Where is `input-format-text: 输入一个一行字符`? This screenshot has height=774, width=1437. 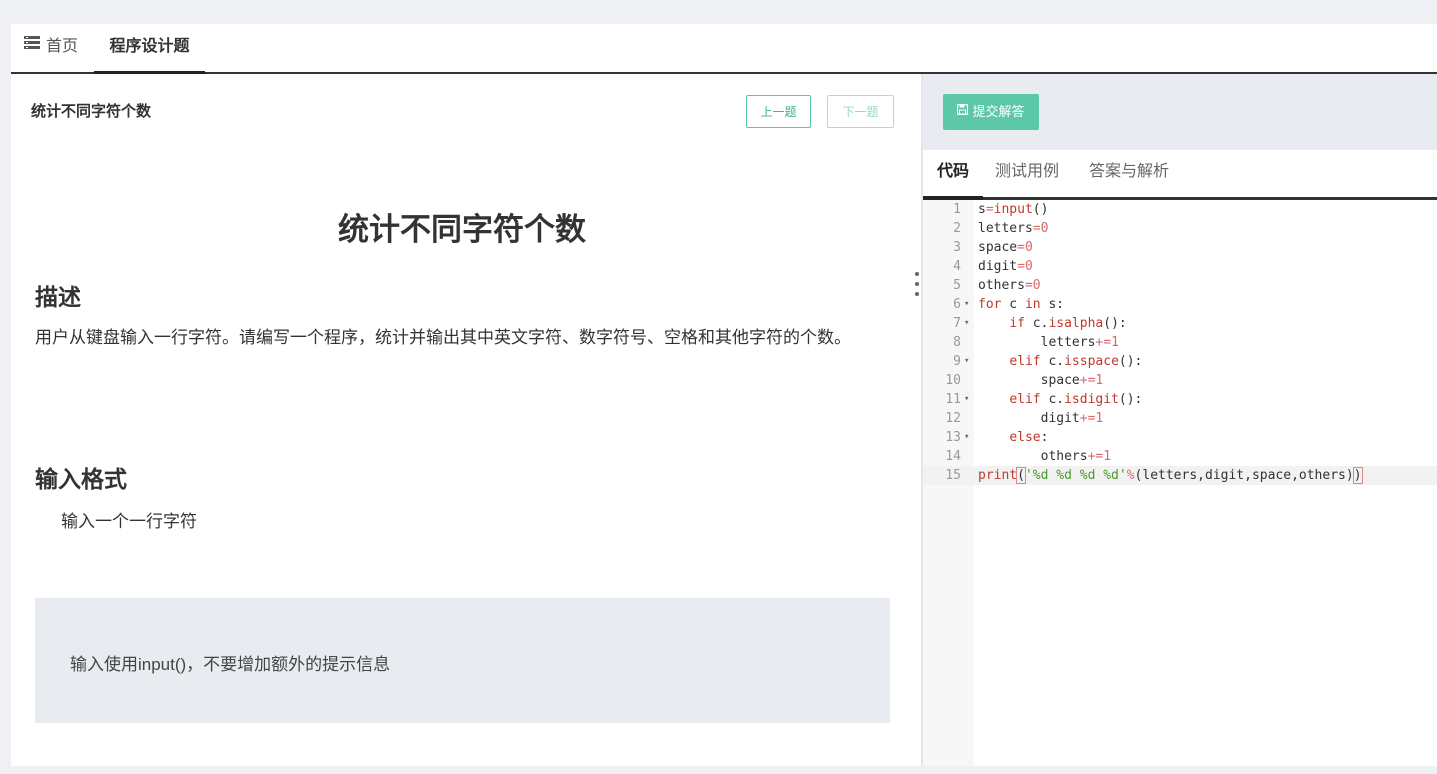
input-format-text: 输入一个一行字符 is located at coordinates (129, 521).